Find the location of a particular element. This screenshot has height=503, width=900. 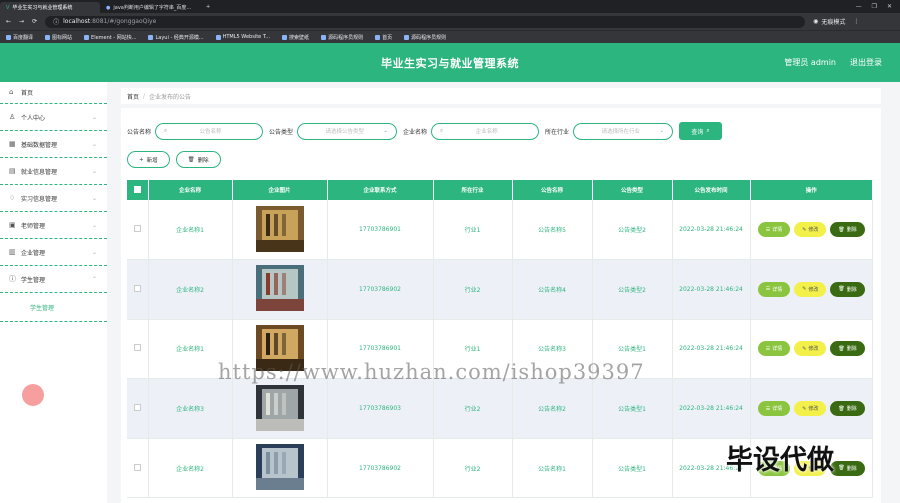

profile-label: 无痕模式 is located at coordinates (833, 22).